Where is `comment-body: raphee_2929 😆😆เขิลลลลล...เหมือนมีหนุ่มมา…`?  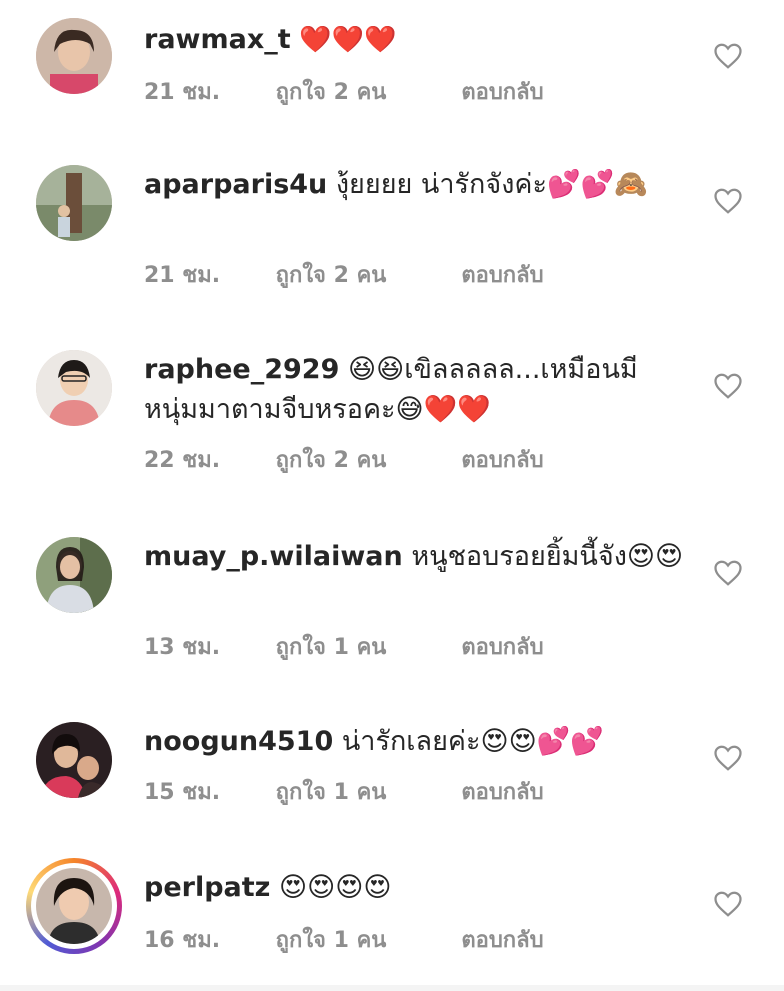 comment-body: raphee_2929 😆😆เขิลลลลล...เหมือนมีหนุ่มมา… is located at coordinates (414, 390).